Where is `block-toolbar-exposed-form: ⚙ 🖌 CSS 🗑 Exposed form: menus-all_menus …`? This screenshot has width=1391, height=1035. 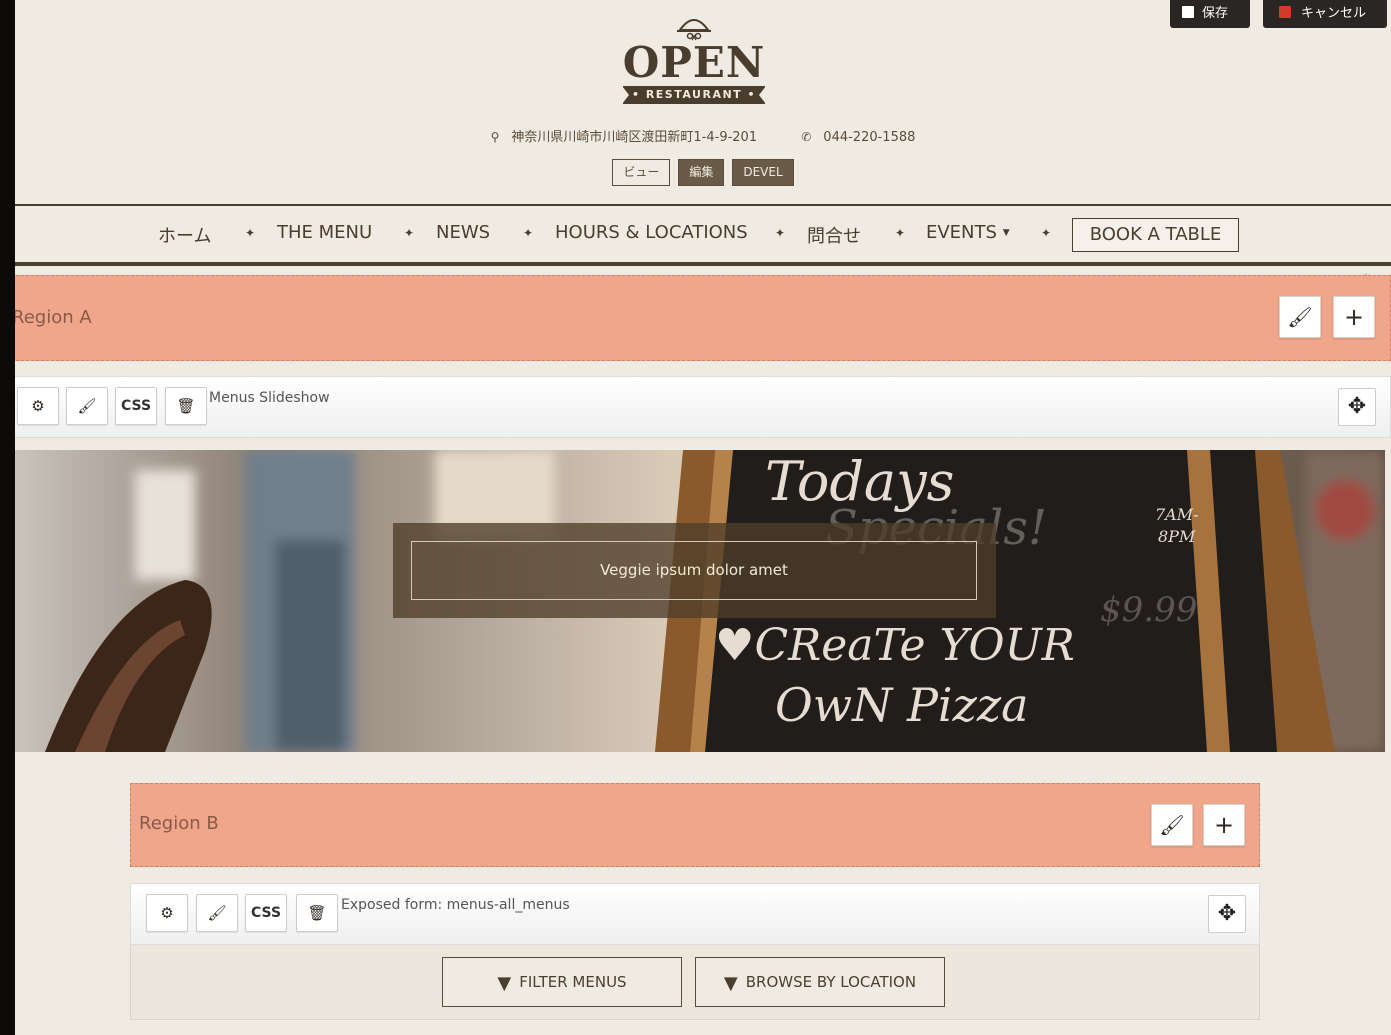 block-toolbar-exposed-form: ⚙ 🖌 CSS 🗑 Exposed form: menus-all_menus … is located at coordinates (695, 914).